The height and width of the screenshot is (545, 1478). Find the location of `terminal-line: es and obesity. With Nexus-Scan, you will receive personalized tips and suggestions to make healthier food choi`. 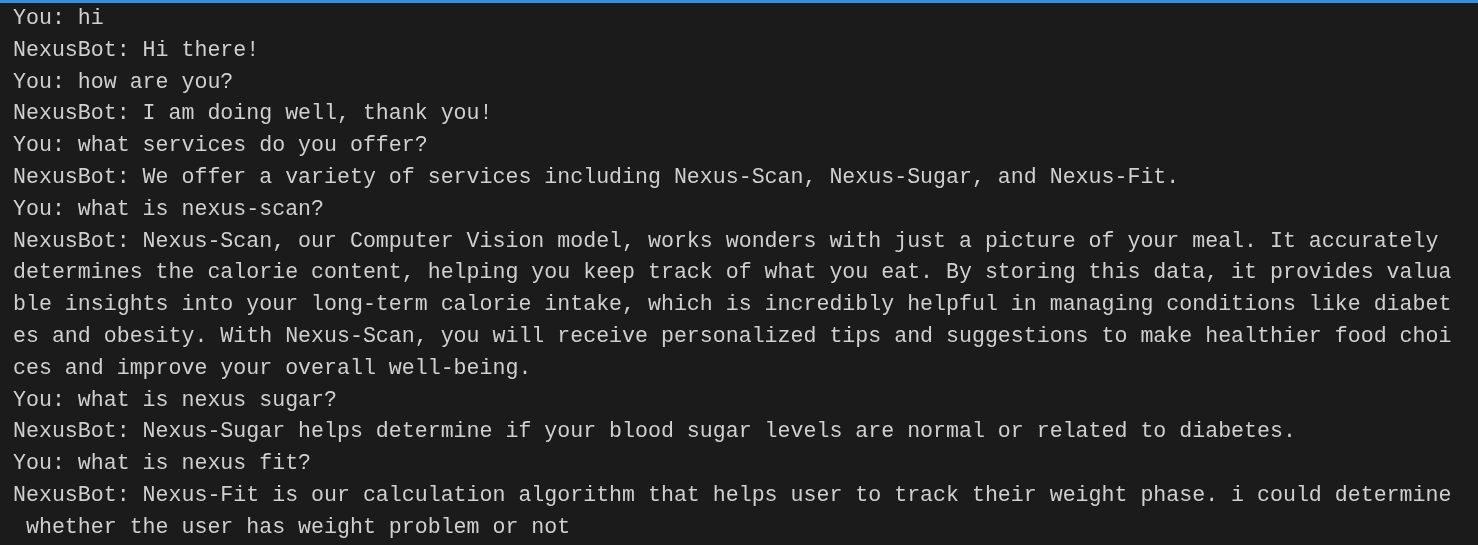

terminal-line: es and obesity. With Nexus-Scan, you will receive personalized tips and suggestions to make healthier food choi is located at coordinates (732, 336).